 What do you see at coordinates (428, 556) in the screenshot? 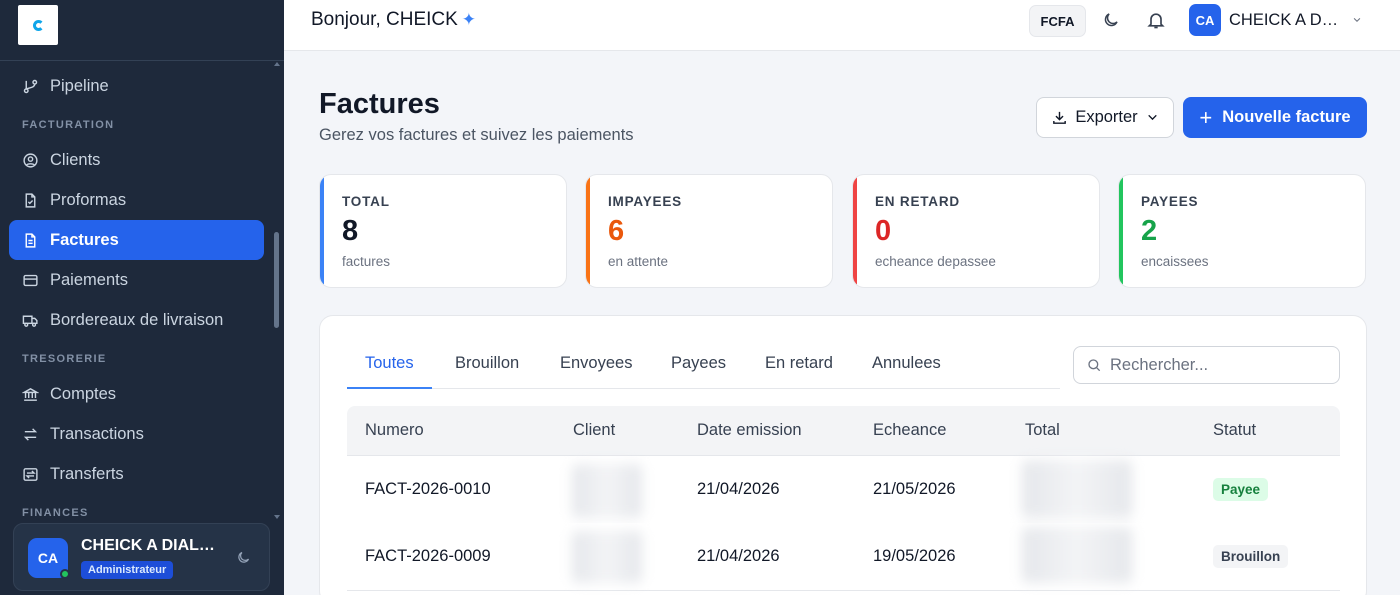
I see `invoice-number: FACT-2026-0009` at bounding box center [428, 556].